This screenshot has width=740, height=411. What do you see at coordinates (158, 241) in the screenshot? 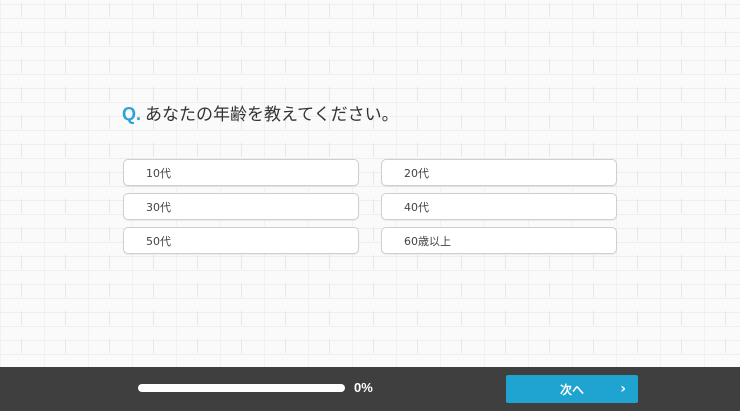
I see `option-label: 50代` at bounding box center [158, 241].